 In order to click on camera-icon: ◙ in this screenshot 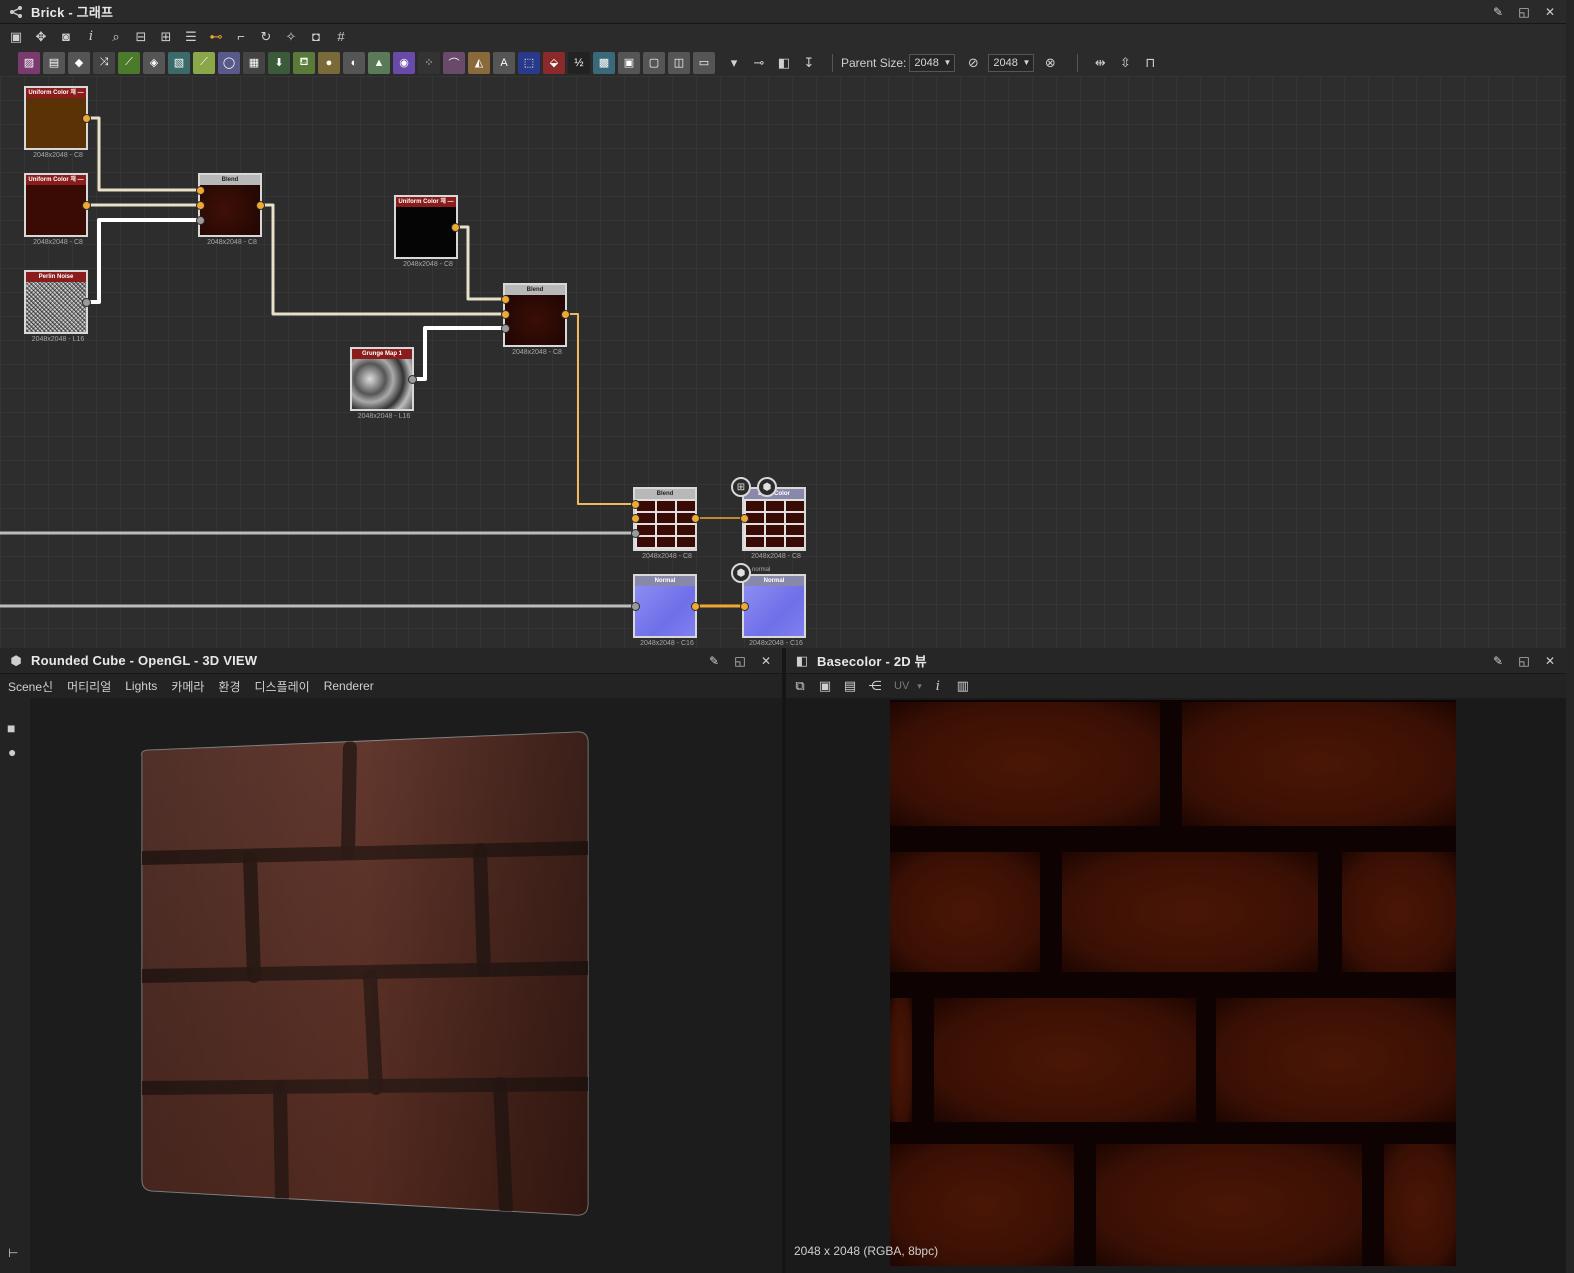, I will do `click(66, 37)`.